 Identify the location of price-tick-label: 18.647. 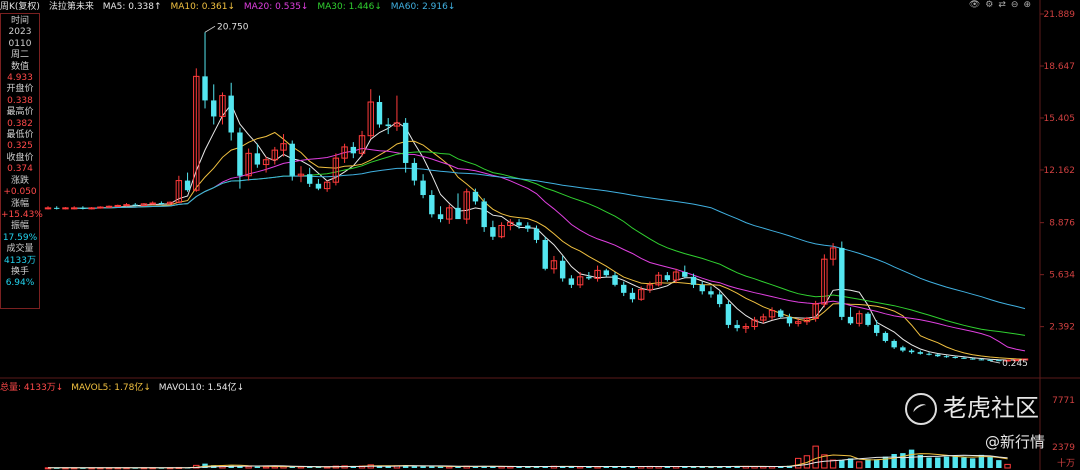
(1060, 67).